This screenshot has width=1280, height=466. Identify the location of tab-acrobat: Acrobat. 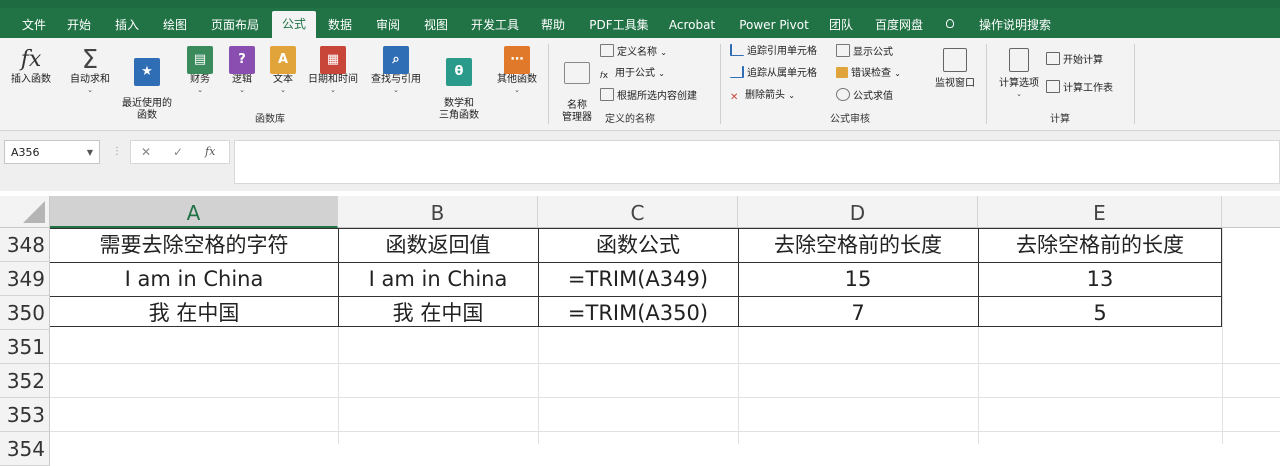
(692, 25).